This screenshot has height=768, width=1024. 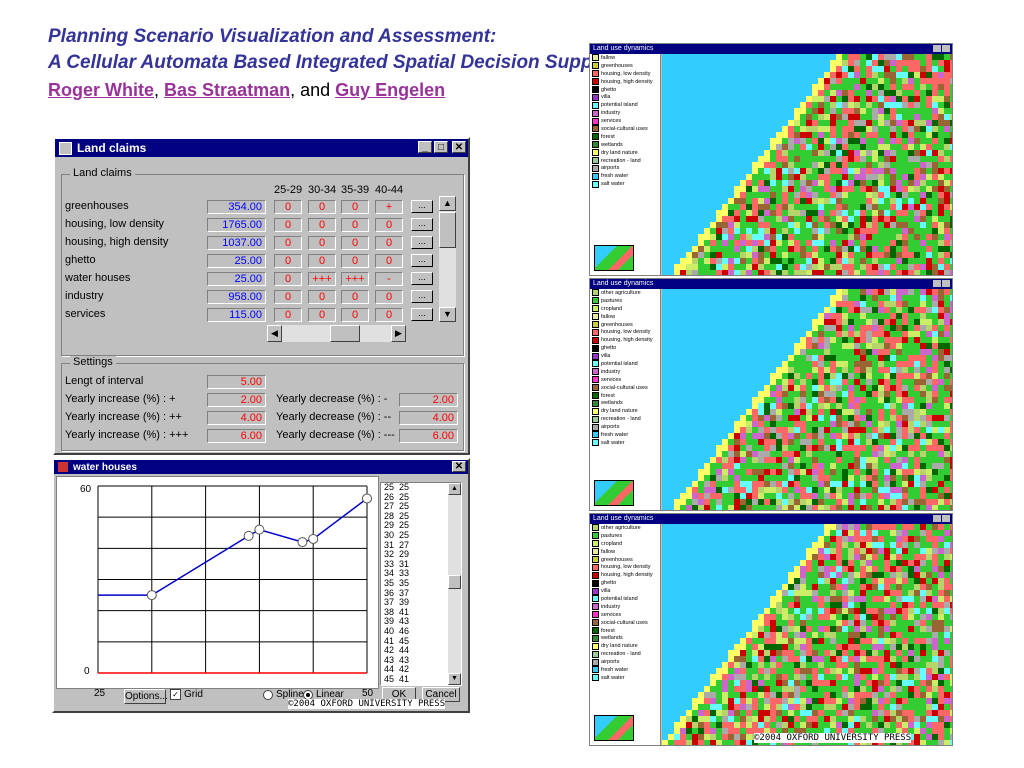 What do you see at coordinates (236, 315) in the screenshot?
I see `claim-value-field: 115.00` at bounding box center [236, 315].